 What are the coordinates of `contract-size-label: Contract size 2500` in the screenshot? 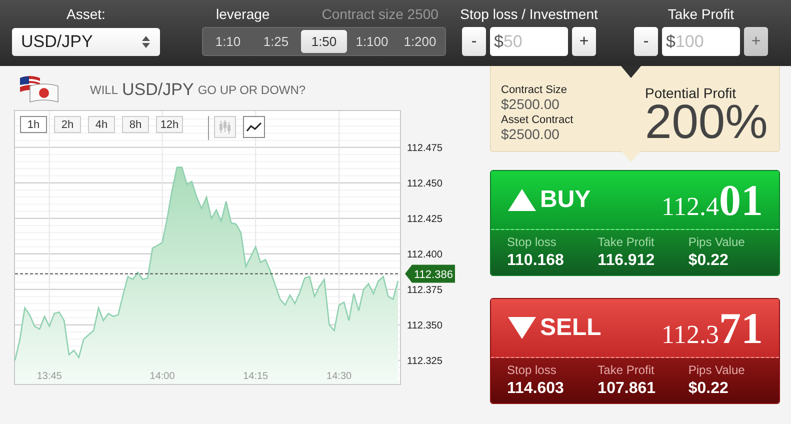 It's located at (380, 14).